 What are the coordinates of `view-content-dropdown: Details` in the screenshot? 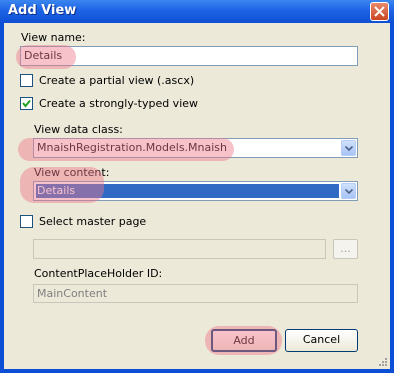 It's located at (195, 191).